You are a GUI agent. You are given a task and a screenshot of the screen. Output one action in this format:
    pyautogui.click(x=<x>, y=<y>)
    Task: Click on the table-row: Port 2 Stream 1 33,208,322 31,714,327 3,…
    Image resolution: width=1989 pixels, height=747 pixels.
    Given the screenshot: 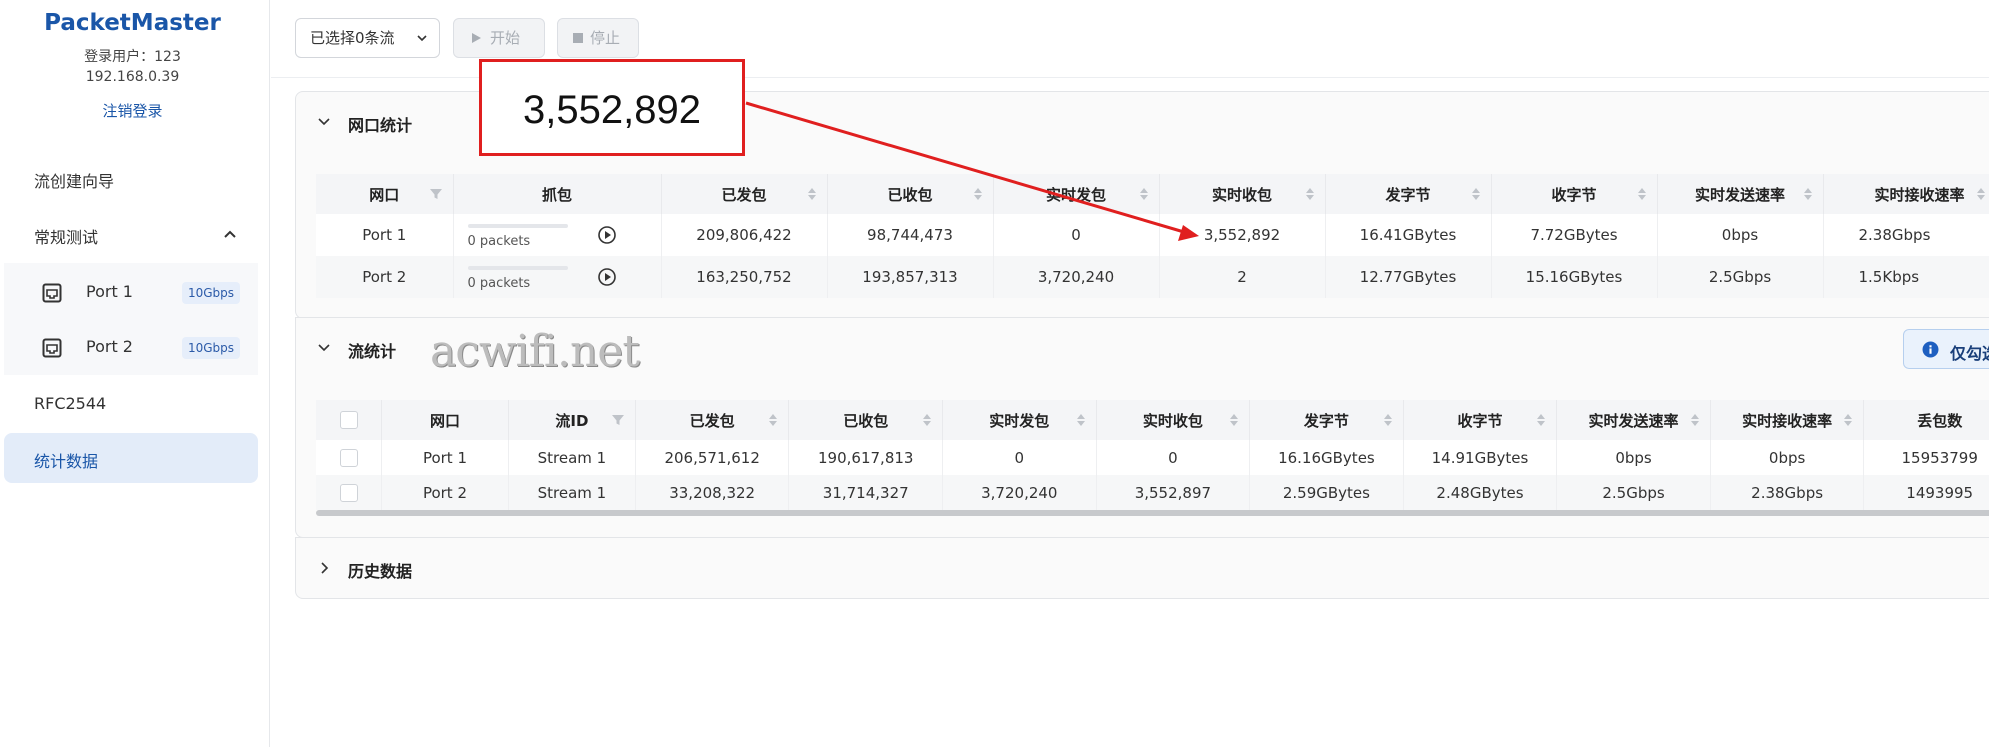 What is the action you would take?
    pyautogui.click(x=1152, y=492)
    